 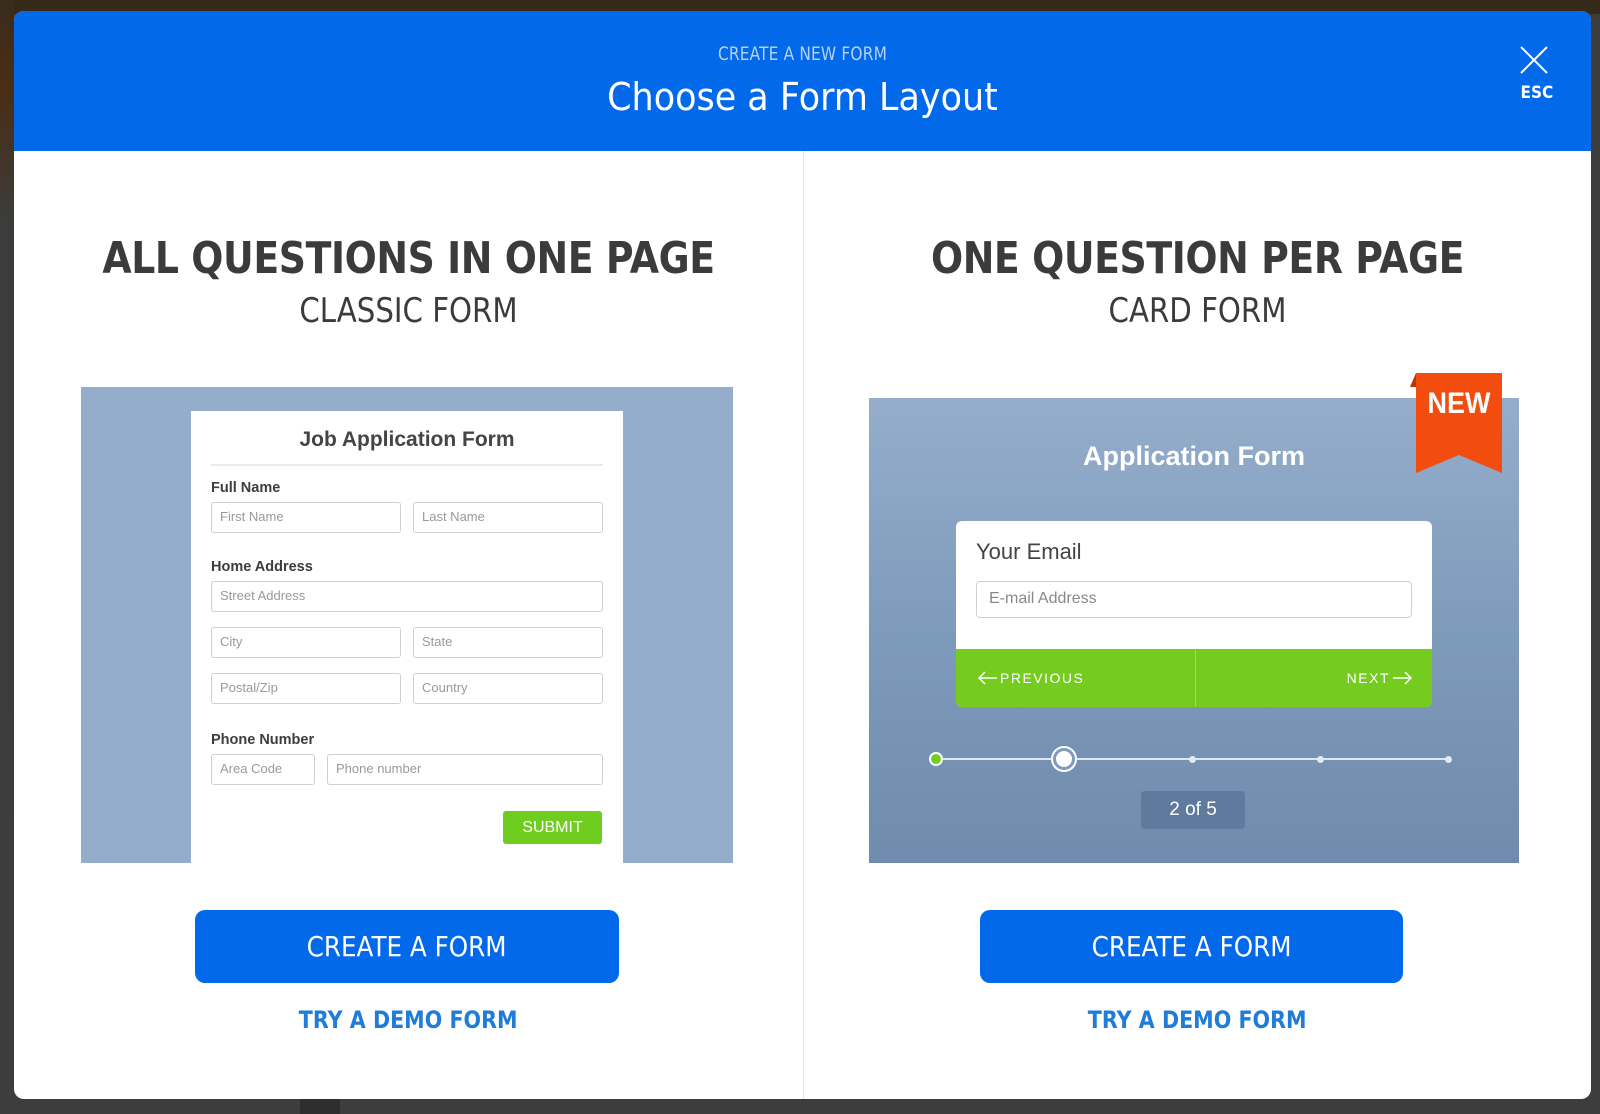 I want to click on arrow-left-icon, so click(x=987, y=678).